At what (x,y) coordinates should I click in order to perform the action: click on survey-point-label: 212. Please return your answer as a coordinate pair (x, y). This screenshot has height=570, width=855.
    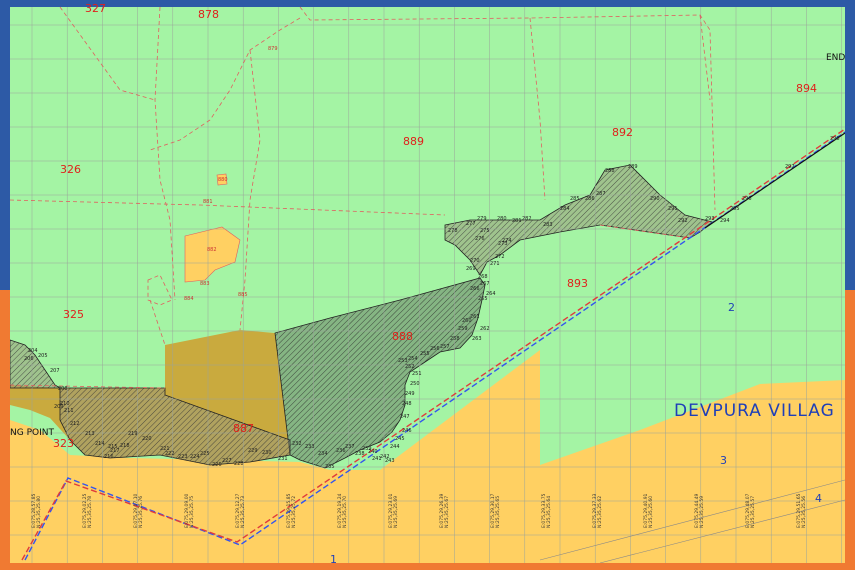
    Looking at the image, I should click on (75, 424).